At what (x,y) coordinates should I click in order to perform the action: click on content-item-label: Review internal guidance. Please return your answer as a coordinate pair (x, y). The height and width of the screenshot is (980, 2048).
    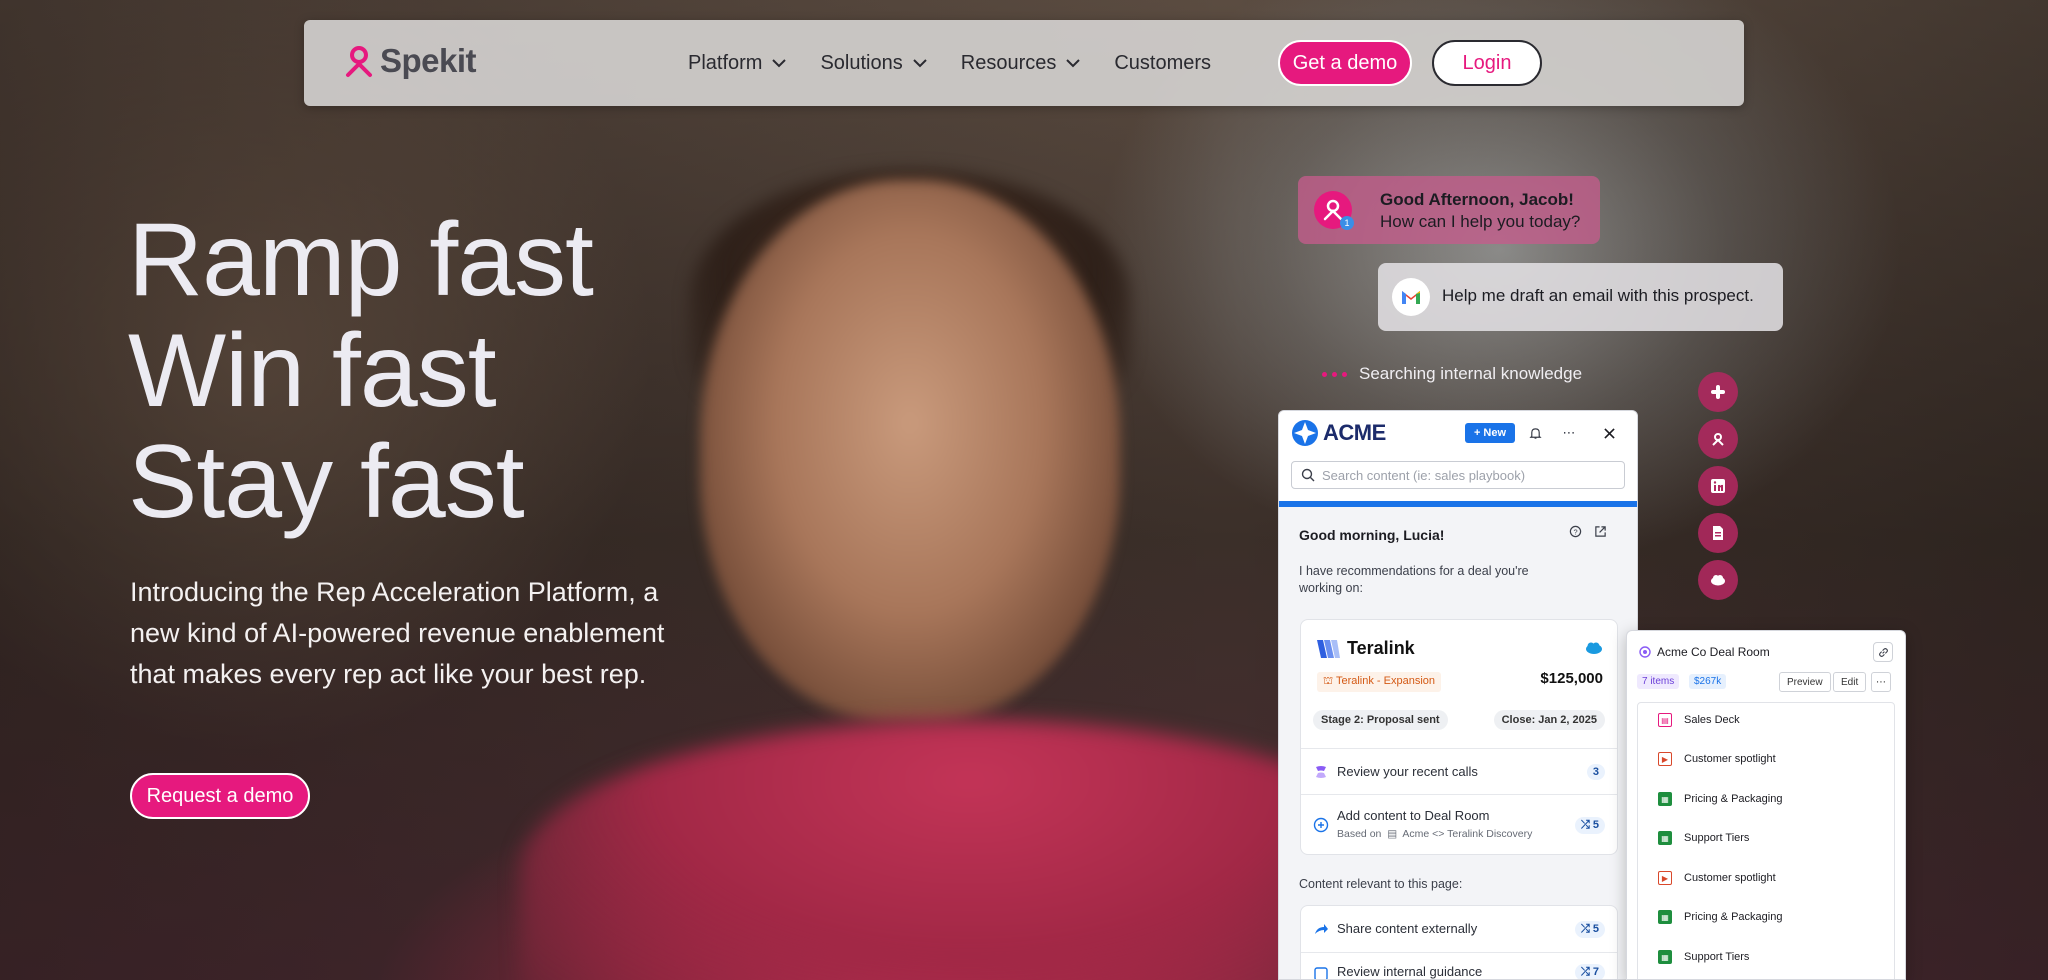
    Looking at the image, I should click on (1410, 971).